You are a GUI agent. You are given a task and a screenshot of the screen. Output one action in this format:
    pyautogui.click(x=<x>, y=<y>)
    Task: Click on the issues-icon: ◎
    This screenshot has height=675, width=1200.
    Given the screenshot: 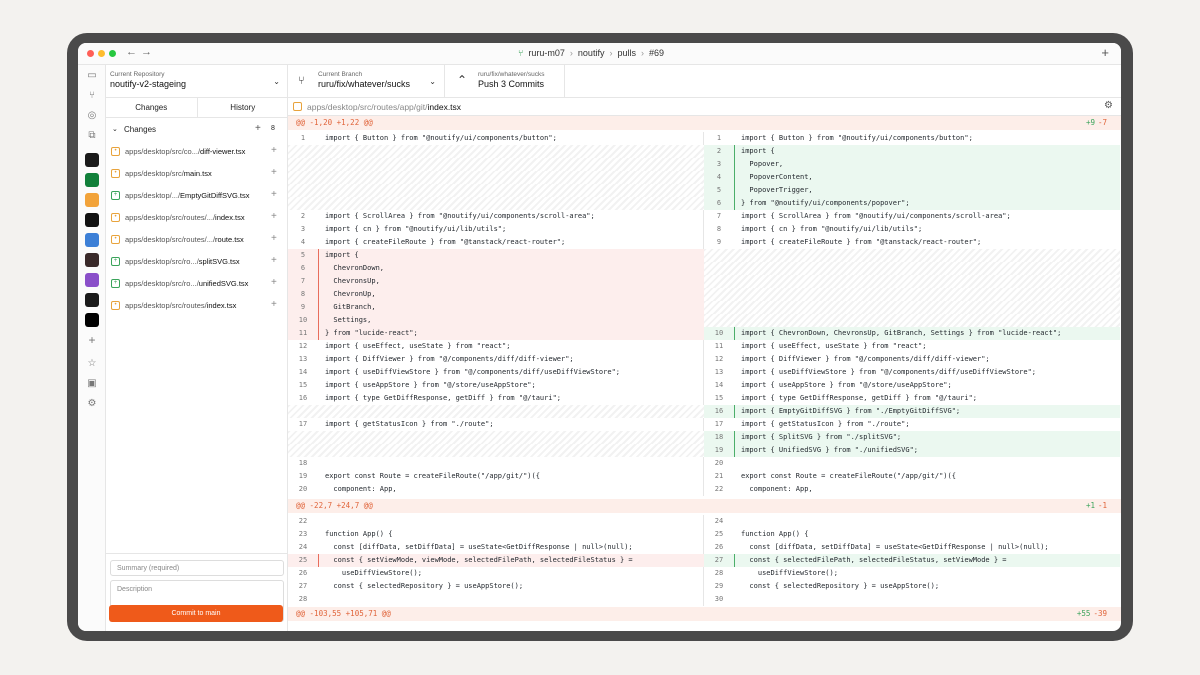 What is the action you would take?
    pyautogui.click(x=92, y=116)
    